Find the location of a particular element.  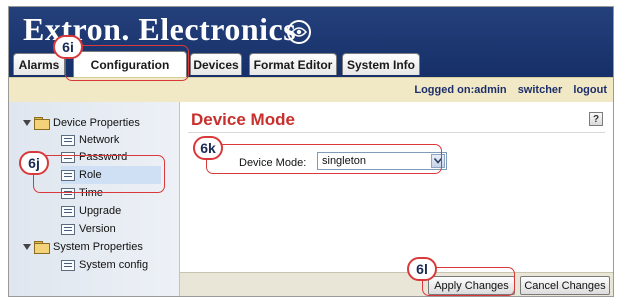

sidebar-item-label: Upgrade is located at coordinates (100, 211).